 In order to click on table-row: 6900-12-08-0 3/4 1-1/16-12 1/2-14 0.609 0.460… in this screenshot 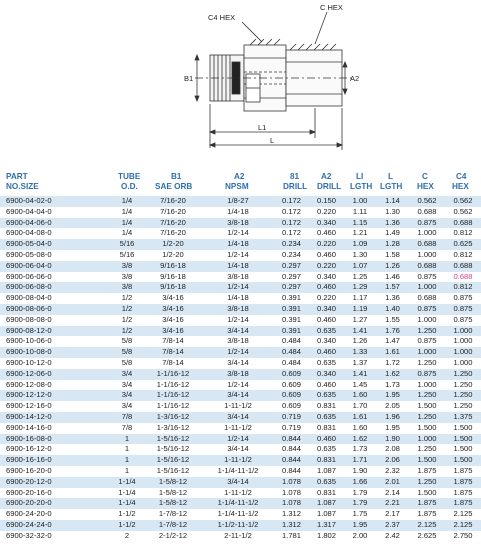, I will do `click(240, 385)`.